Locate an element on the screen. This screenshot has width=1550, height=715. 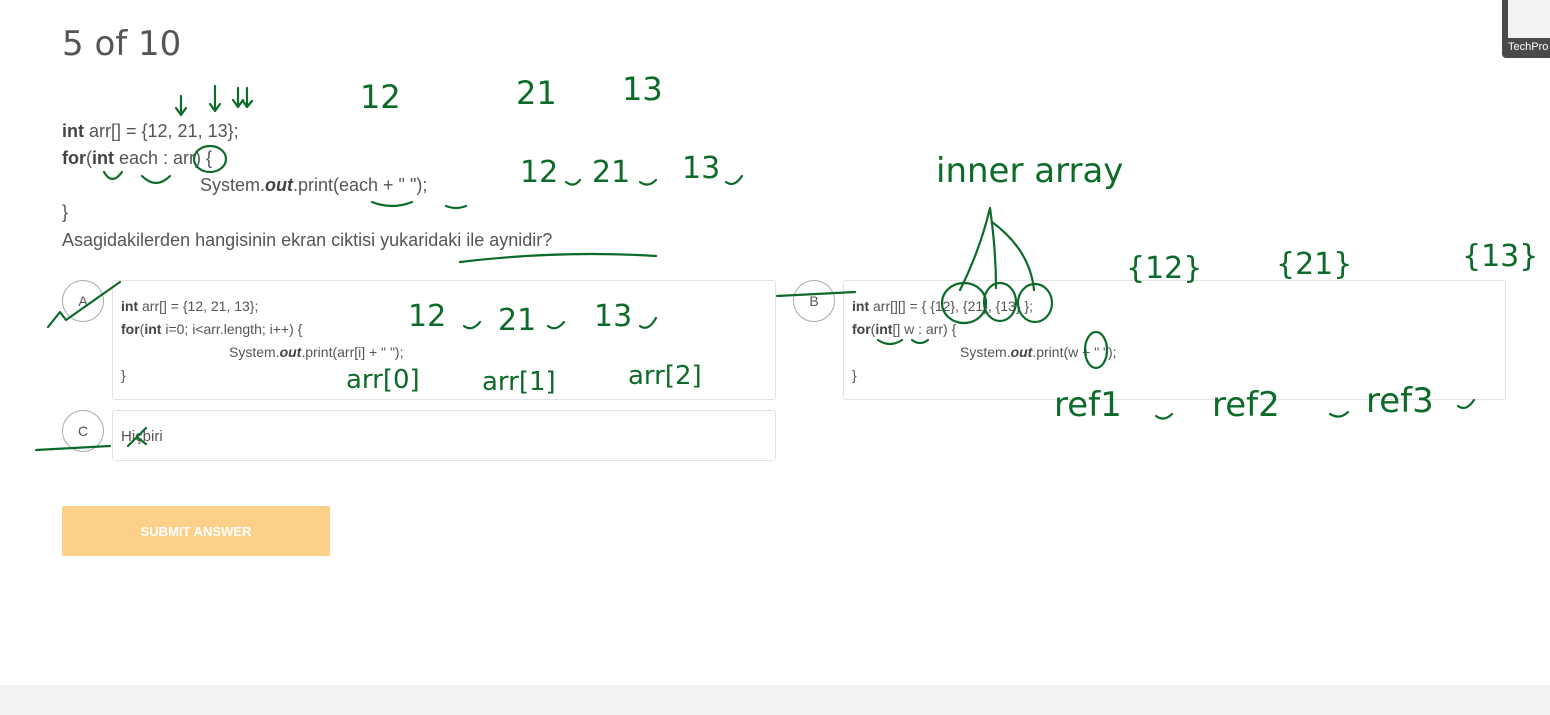
submit-answer-button: SUBMIT ANSWER is located at coordinates (196, 531).